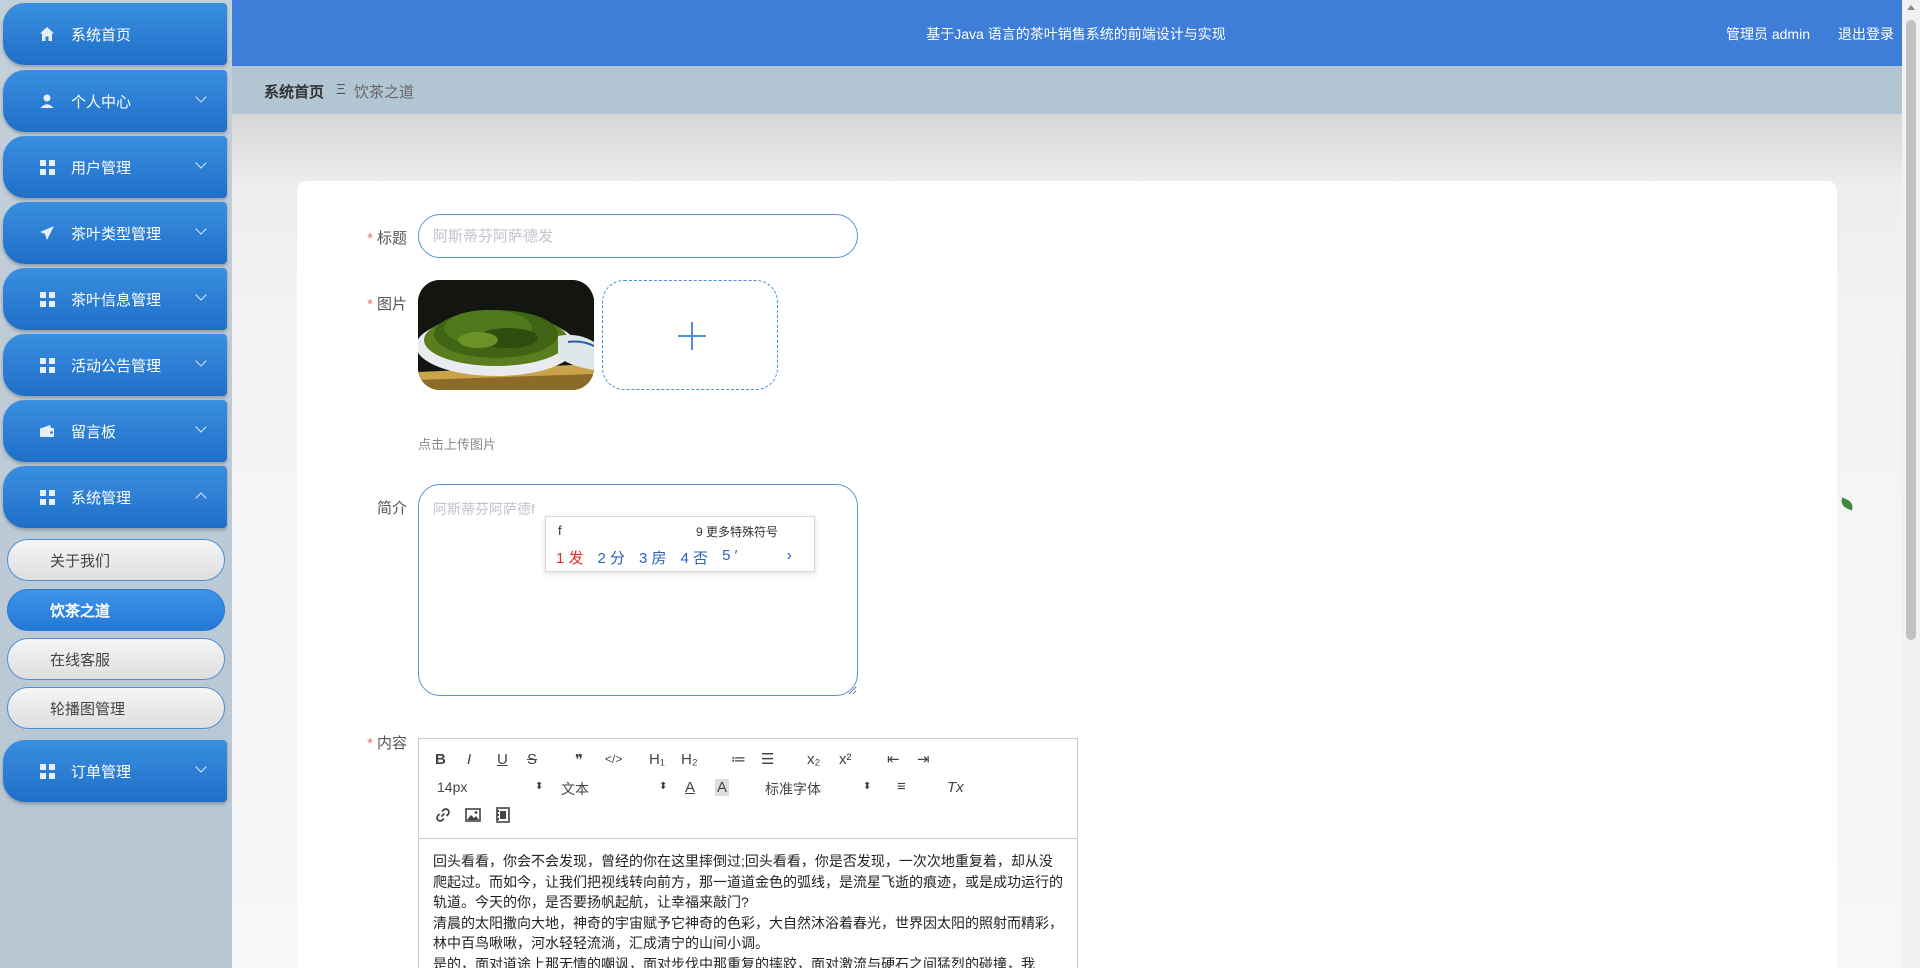 This screenshot has height=968, width=1920. Describe the element at coordinates (490, 787) in the screenshot. I see `font-size-select: 14px ⬍` at that location.